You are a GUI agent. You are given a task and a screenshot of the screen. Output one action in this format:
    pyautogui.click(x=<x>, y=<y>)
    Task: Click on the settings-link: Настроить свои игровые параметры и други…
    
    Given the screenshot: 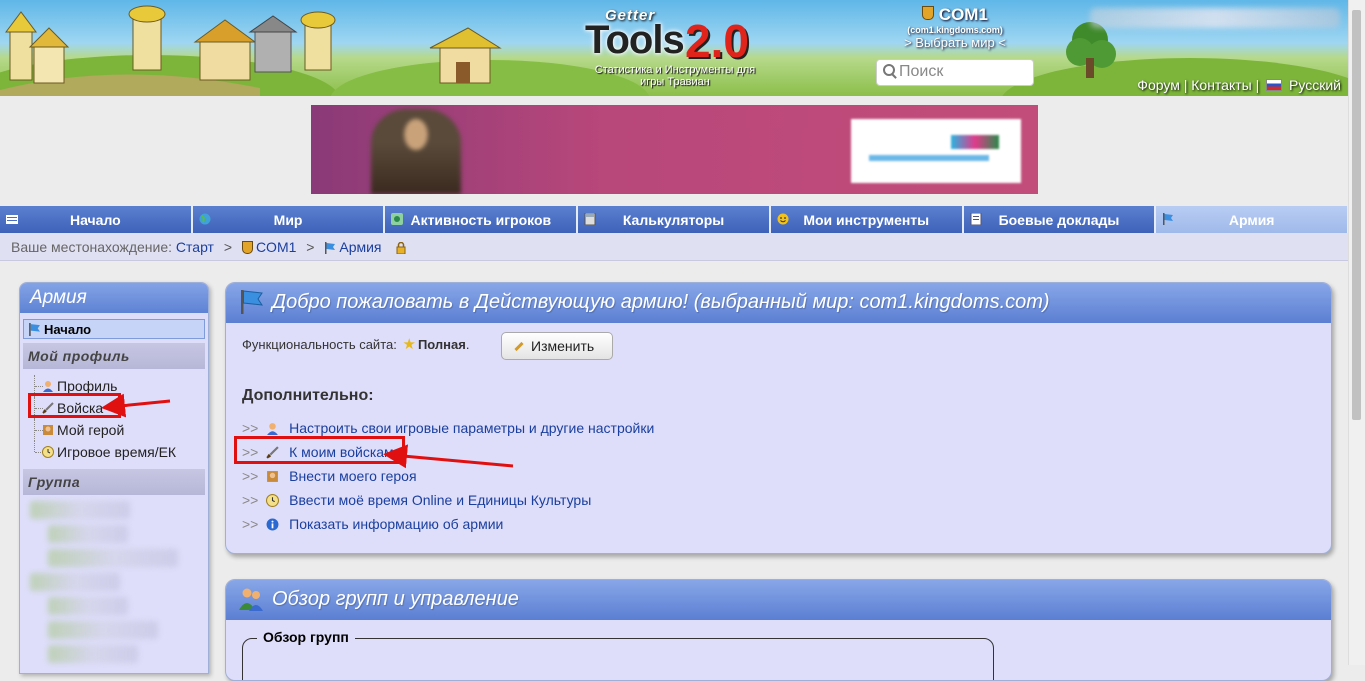 What is the action you would take?
    pyautogui.click(x=471, y=428)
    